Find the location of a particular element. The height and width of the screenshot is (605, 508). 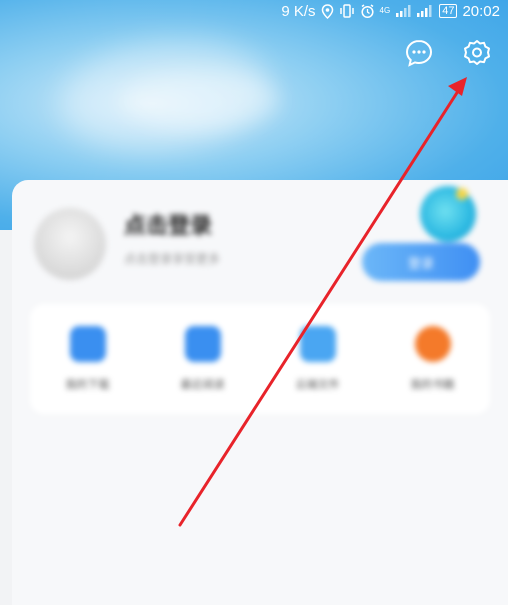

chat-bubble-icon is located at coordinates (419, 55).